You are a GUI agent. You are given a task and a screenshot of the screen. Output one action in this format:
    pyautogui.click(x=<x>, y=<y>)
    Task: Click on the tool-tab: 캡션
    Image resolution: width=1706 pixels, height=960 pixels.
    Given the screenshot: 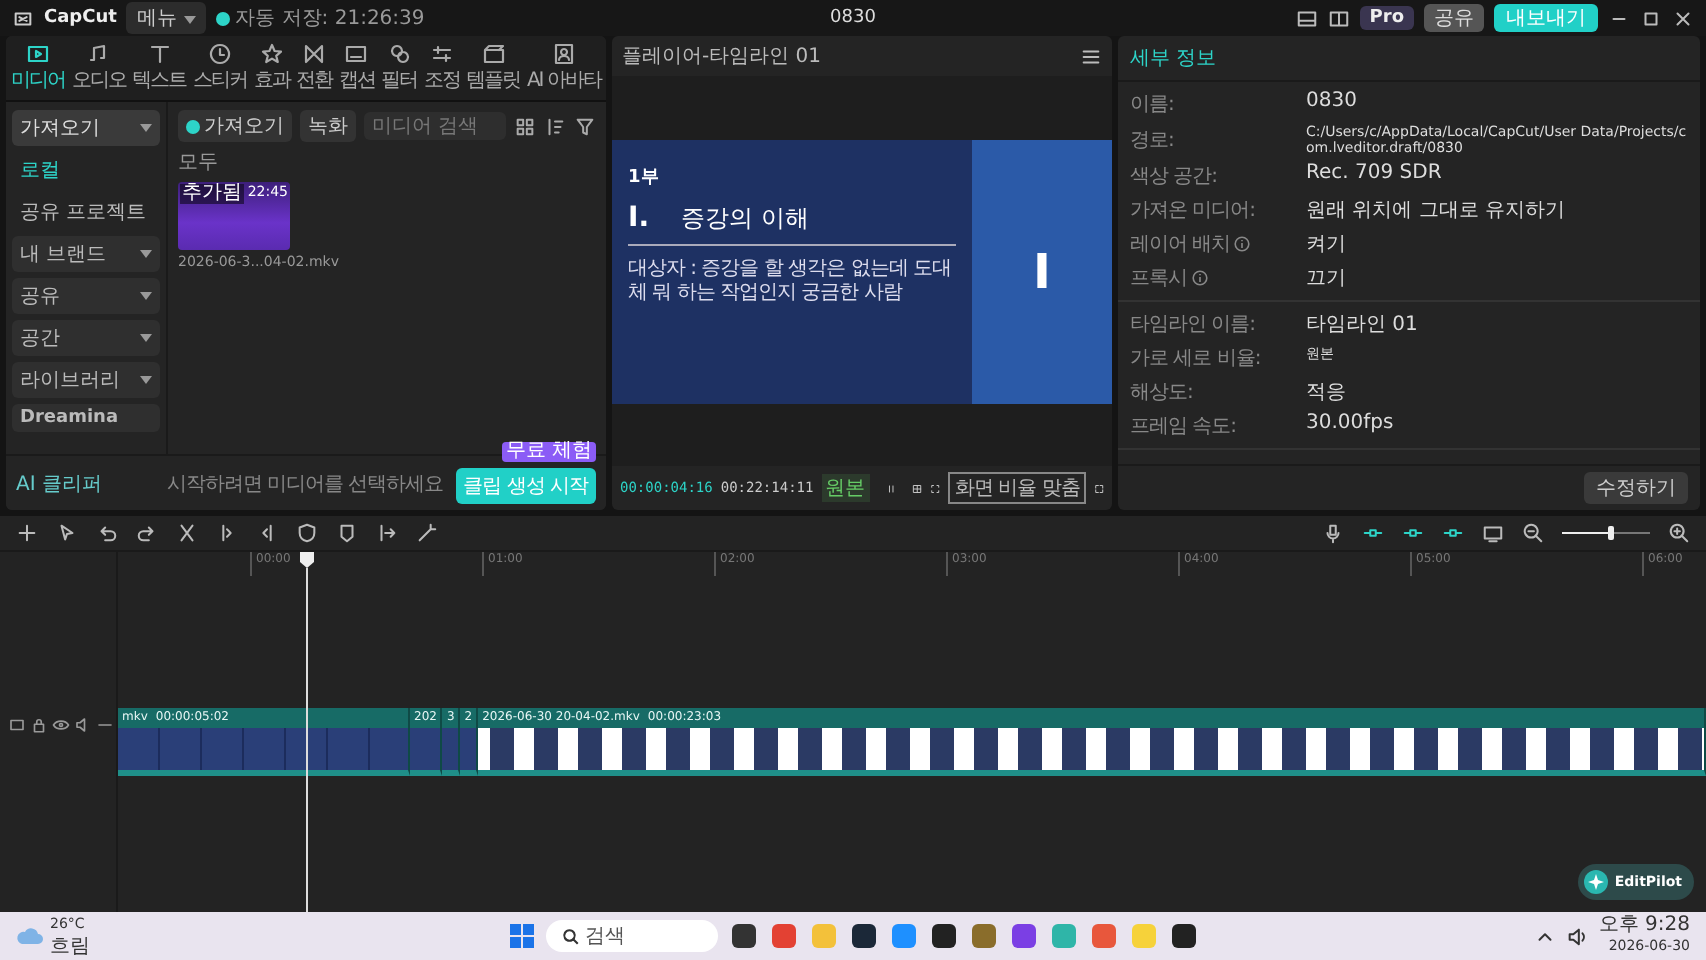 What is the action you would take?
    pyautogui.click(x=356, y=68)
    